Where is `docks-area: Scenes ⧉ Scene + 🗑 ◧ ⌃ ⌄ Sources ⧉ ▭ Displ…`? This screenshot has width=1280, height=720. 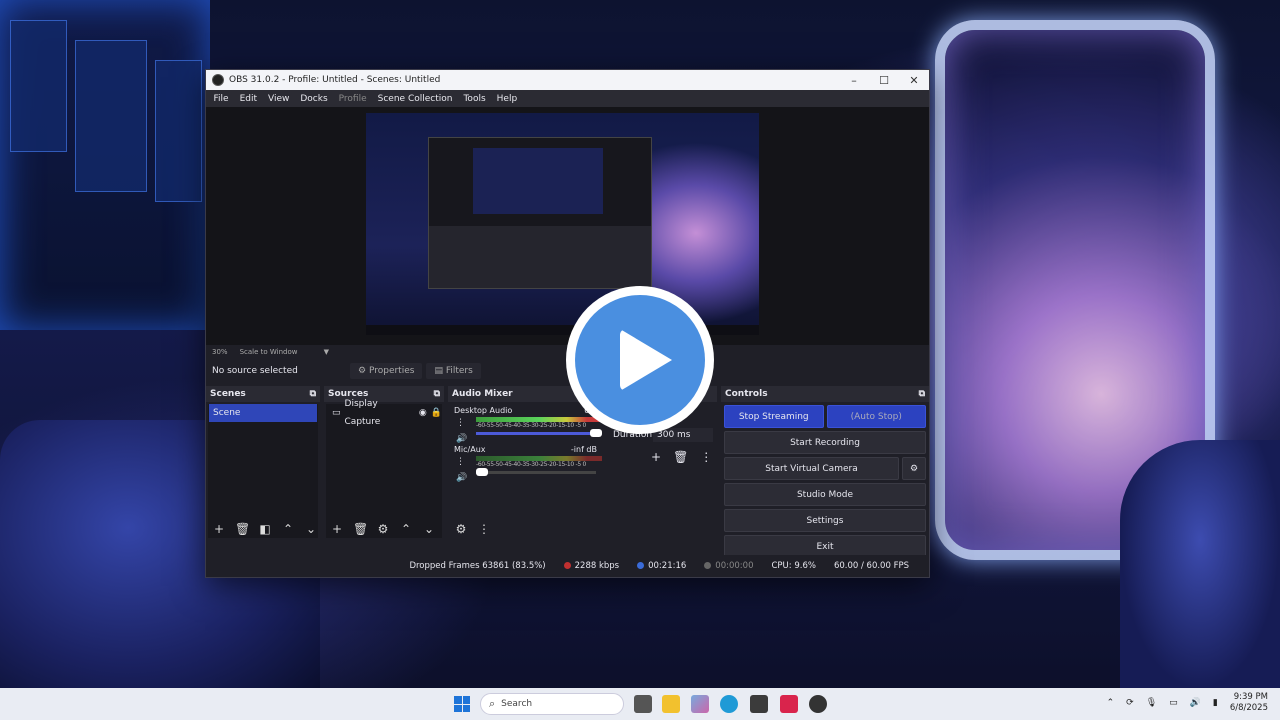 docks-area: Scenes ⧉ Scene + 🗑 ◧ ⌃ ⌄ Sources ⧉ ▭ Displ… is located at coordinates (567, 472).